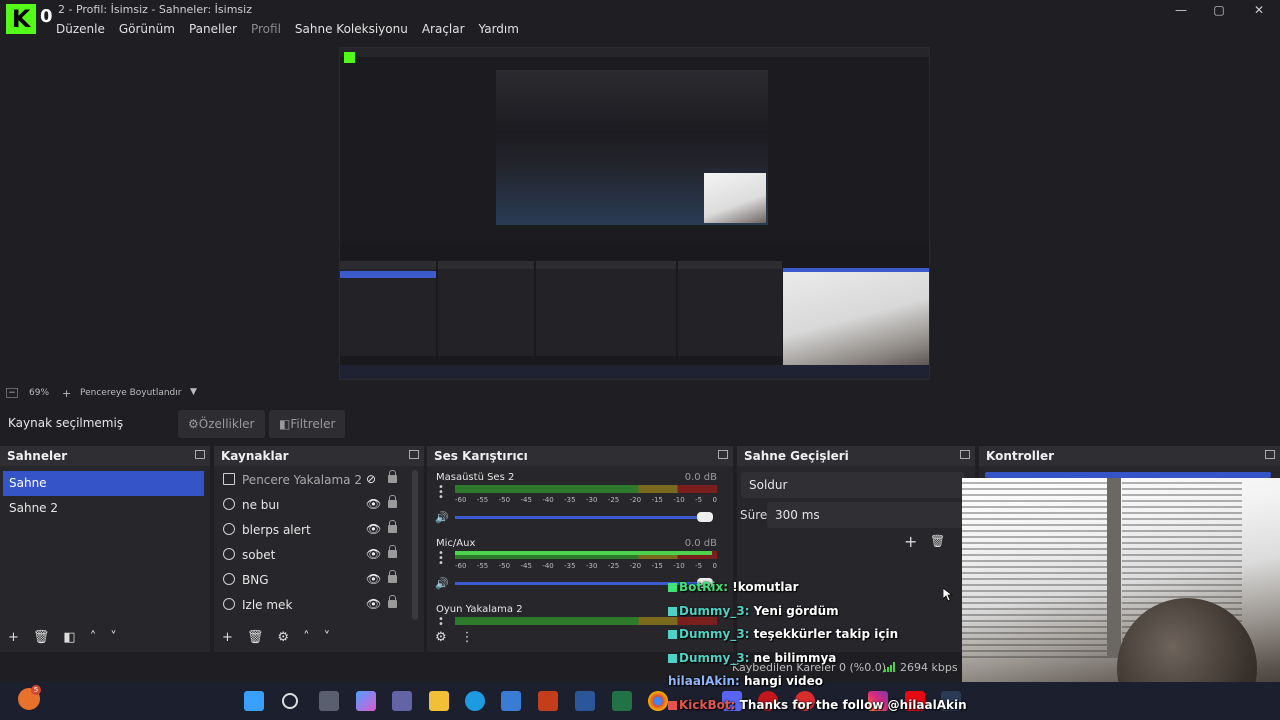 The image size is (1280, 720). Describe the element at coordinates (319, 604) in the screenshot. I see `source-item: Izle mek 👁` at that location.